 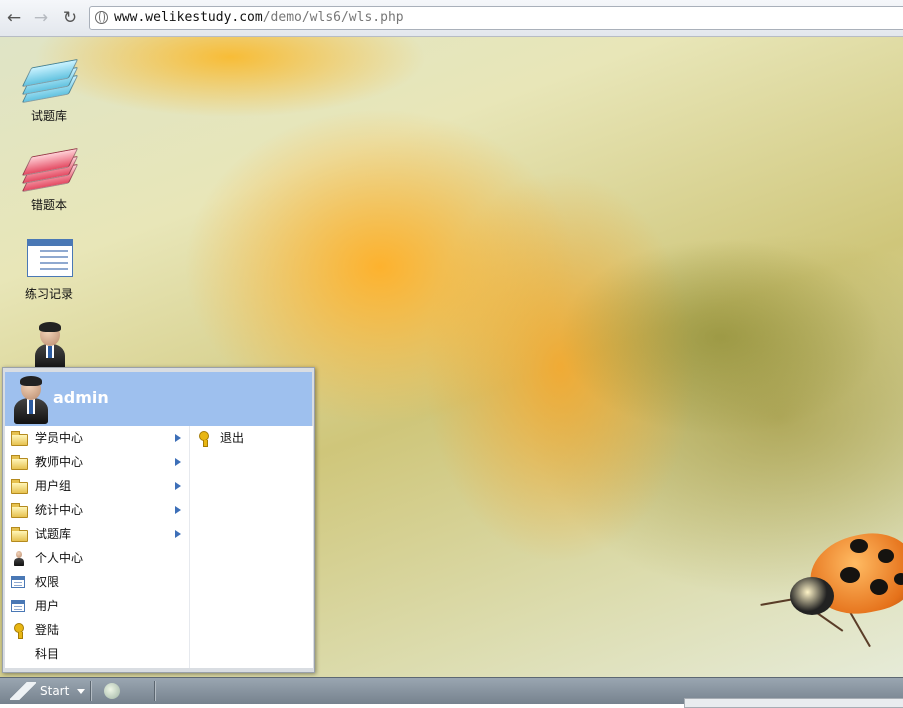 What do you see at coordinates (48, 205) in the screenshot?
I see `desktop-icon-label: 错题本` at bounding box center [48, 205].